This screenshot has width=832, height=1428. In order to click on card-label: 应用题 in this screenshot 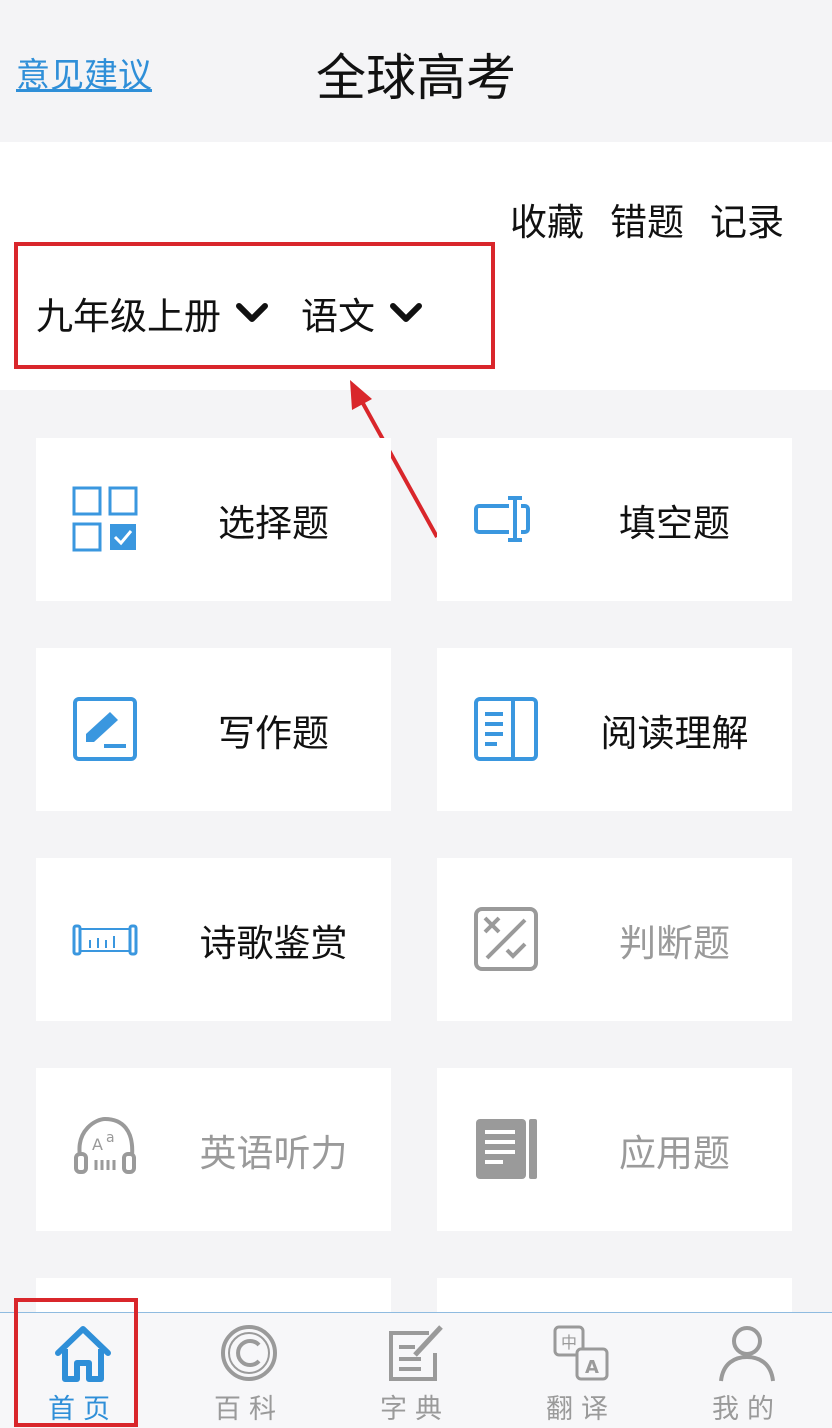, I will do `click(674, 1153)`.